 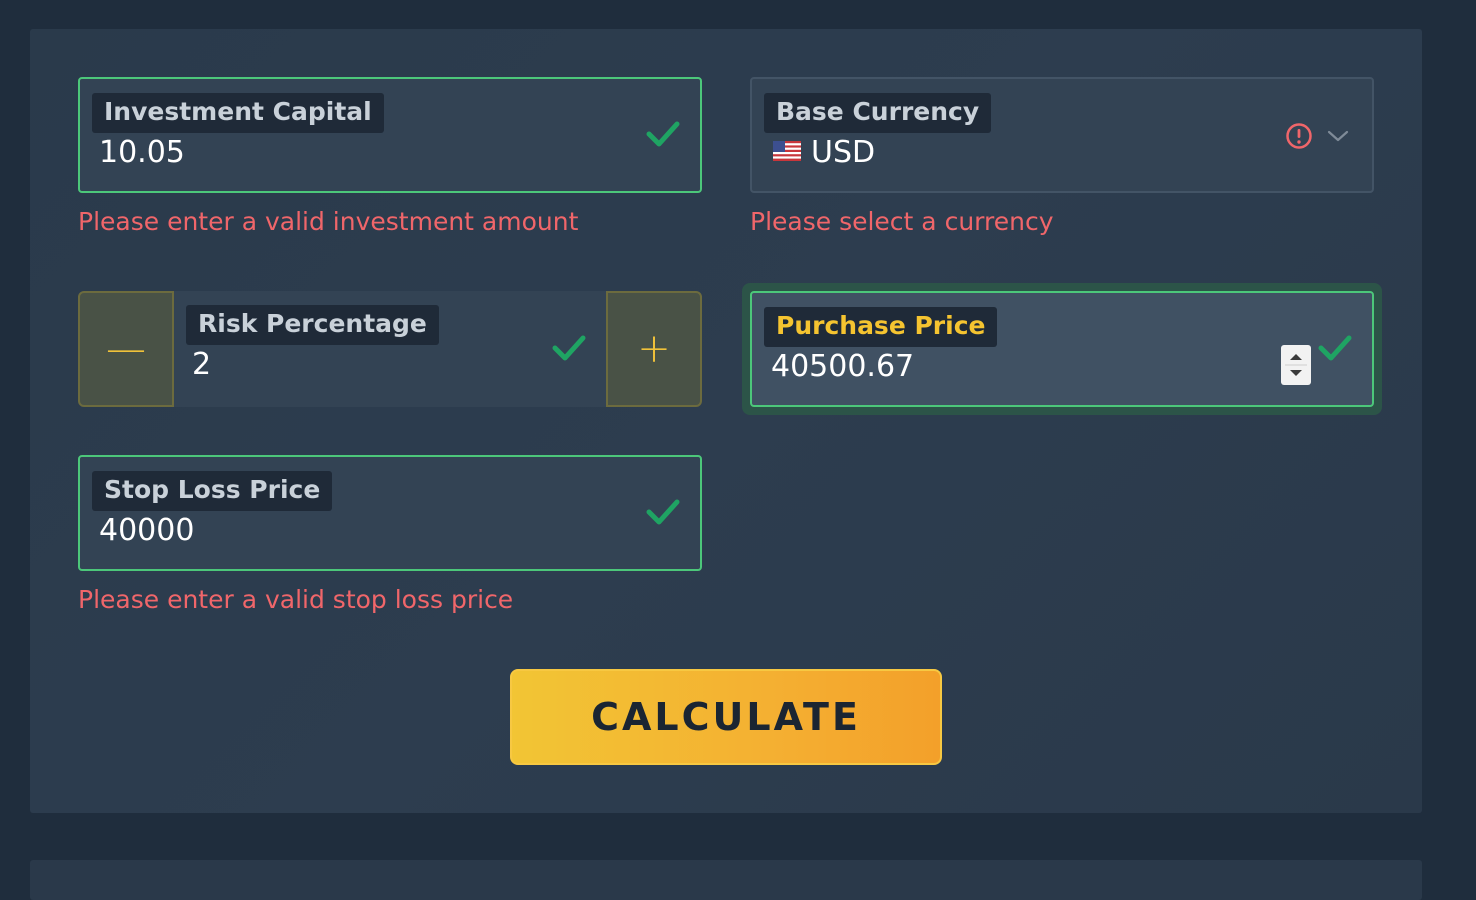 I want to click on purchase-price-label: Purchase Price, so click(x=881, y=327).